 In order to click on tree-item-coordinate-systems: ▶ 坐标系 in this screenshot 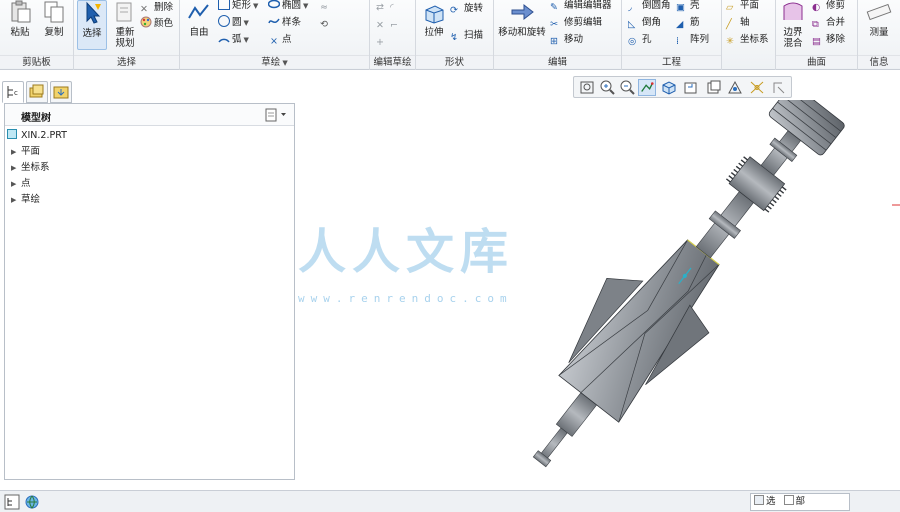, I will do `click(30, 168)`.